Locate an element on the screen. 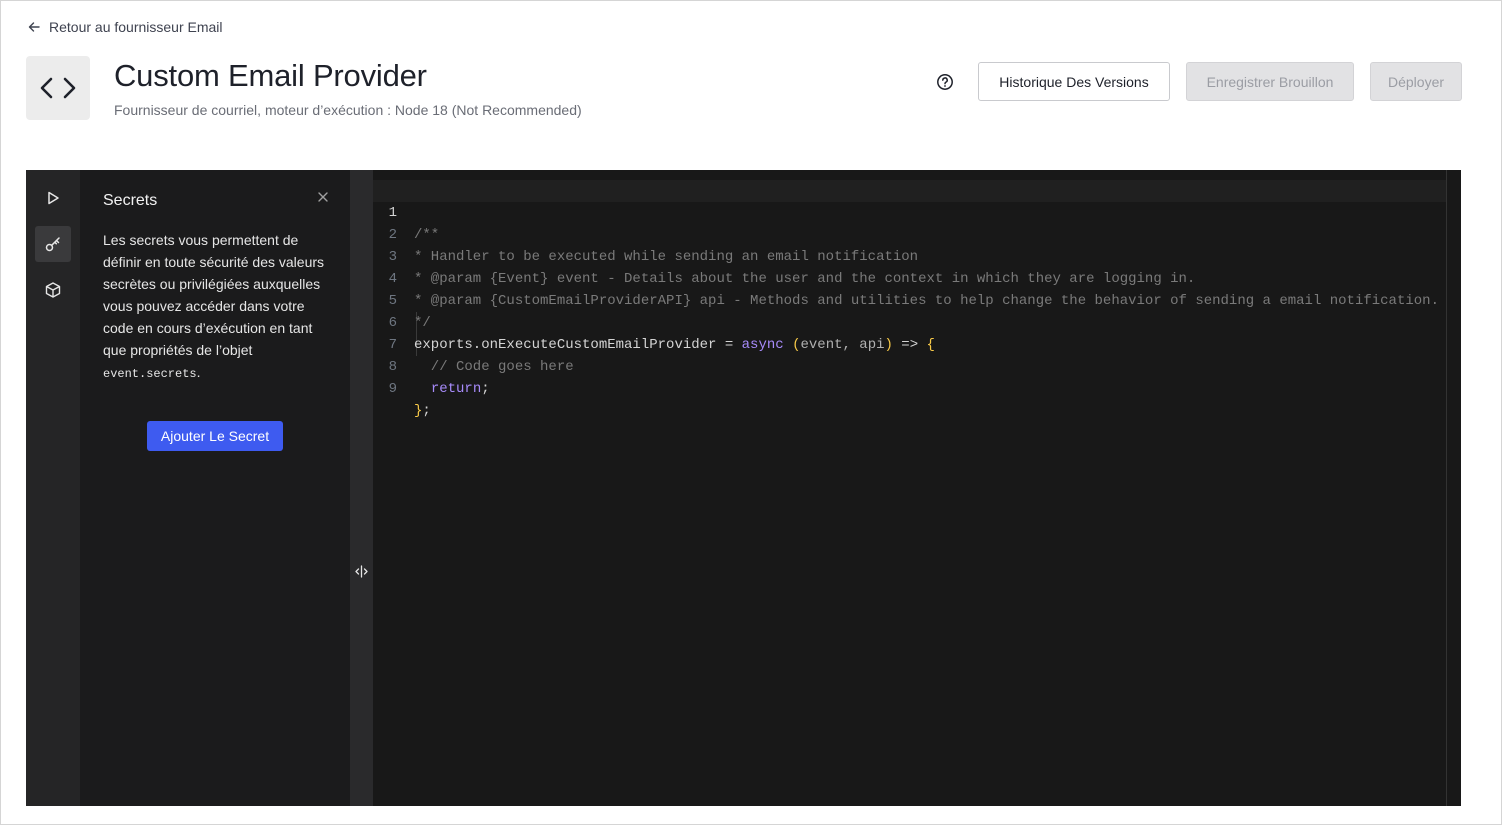 This screenshot has height=825, width=1502. deploy-button: Déployer is located at coordinates (1416, 81).